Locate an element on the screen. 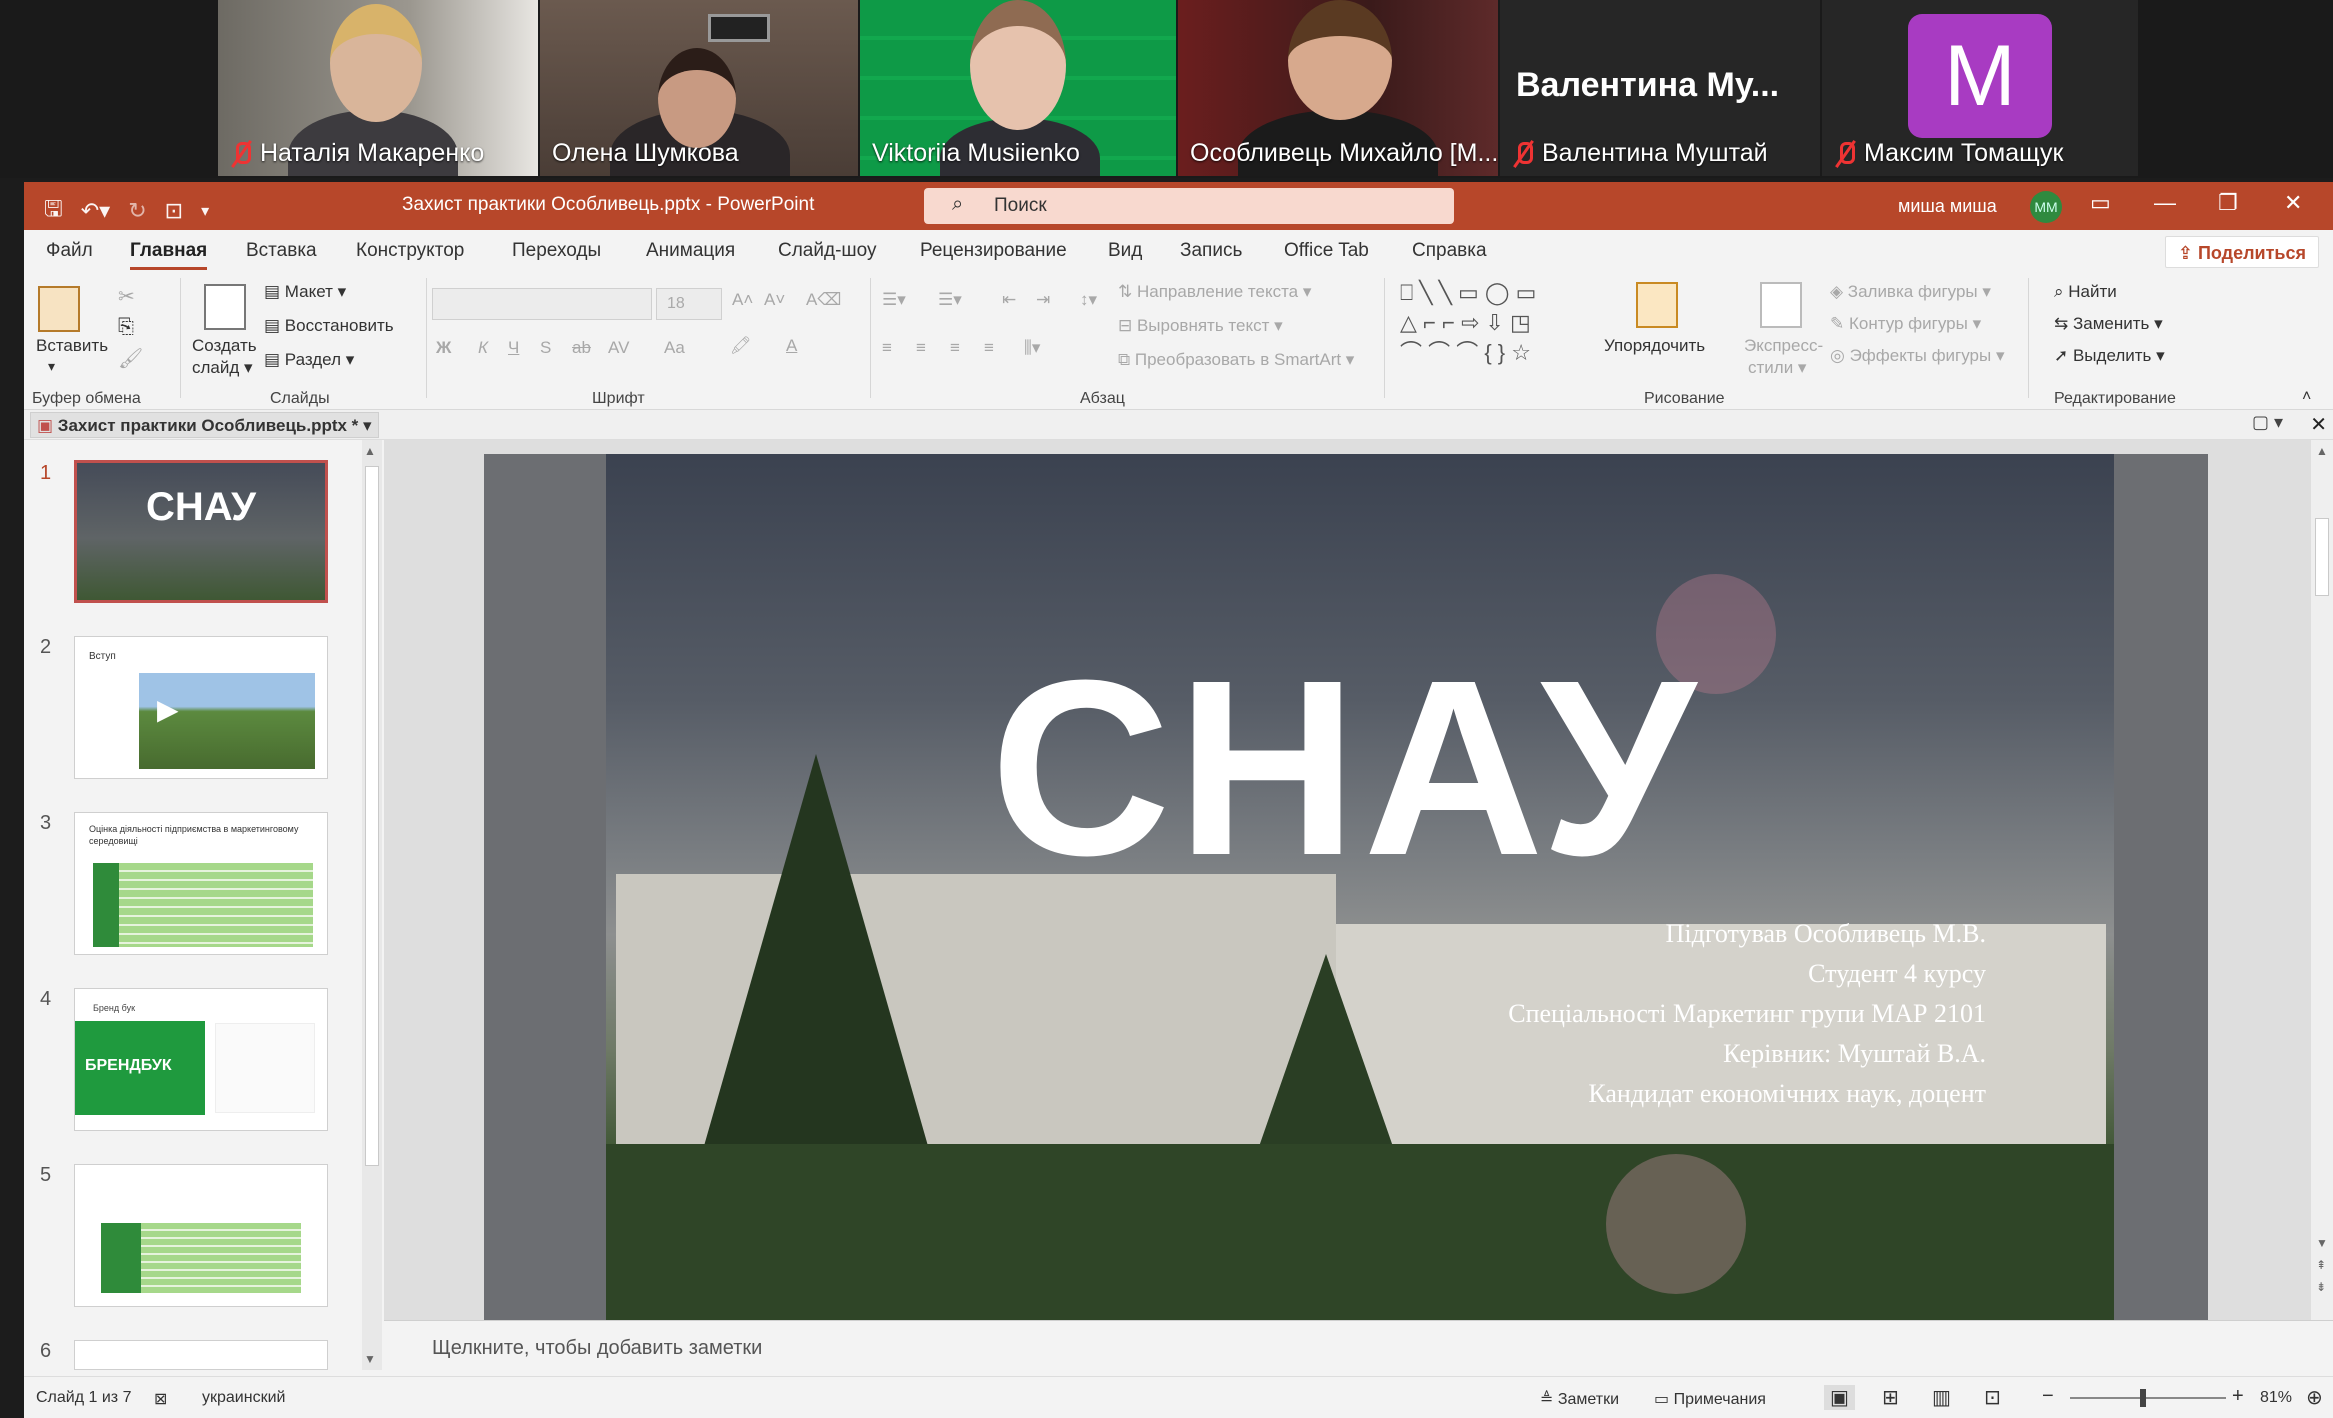 The image size is (2333, 1418). participant-tile: Наталія Макаренко is located at coordinates (378, 88).